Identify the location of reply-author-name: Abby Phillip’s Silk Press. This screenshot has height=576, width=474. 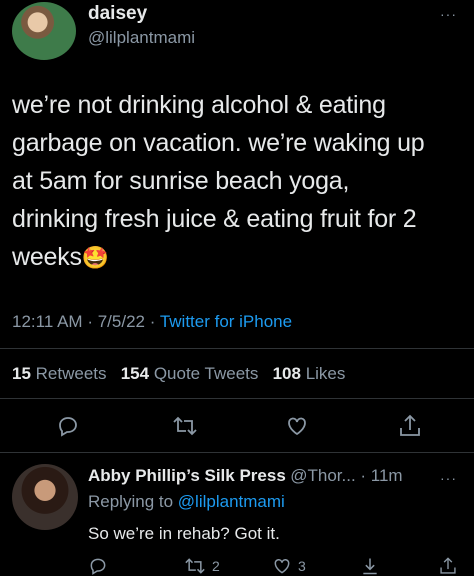
(187, 475).